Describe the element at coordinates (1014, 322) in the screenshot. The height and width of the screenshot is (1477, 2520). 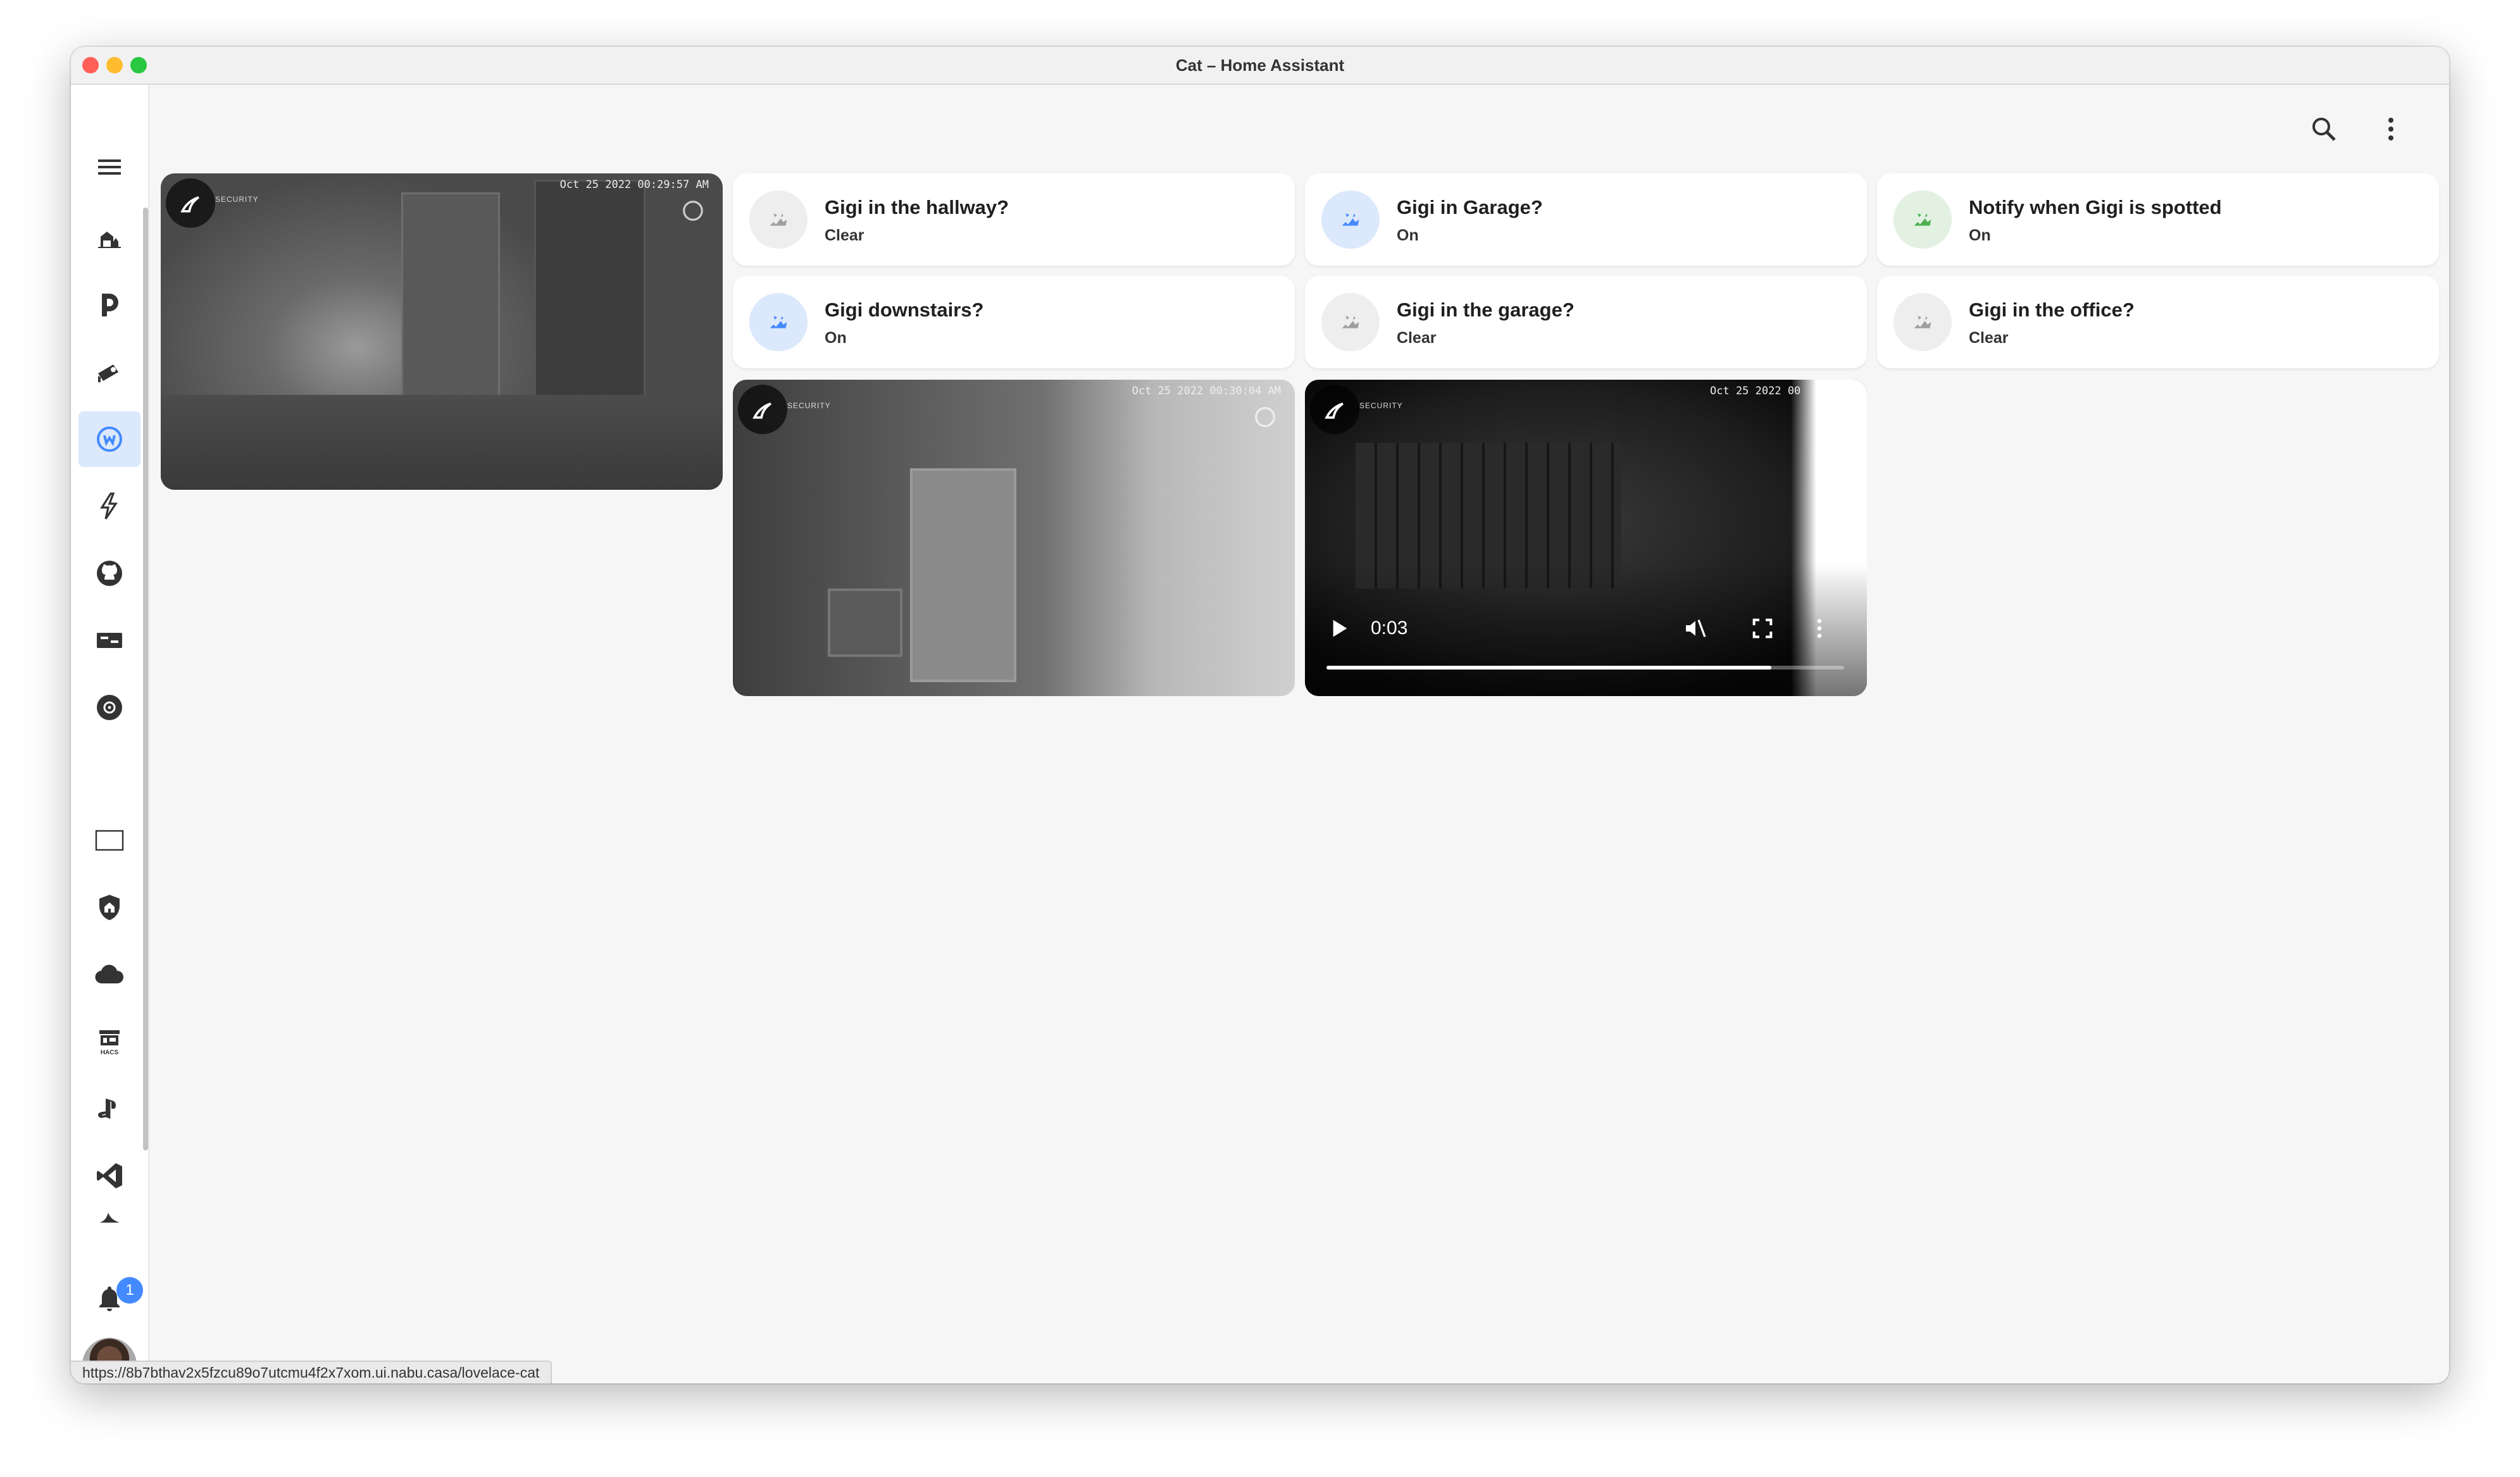
I see `tile-gigi-downstairs: Gigi downstairs? On` at that location.